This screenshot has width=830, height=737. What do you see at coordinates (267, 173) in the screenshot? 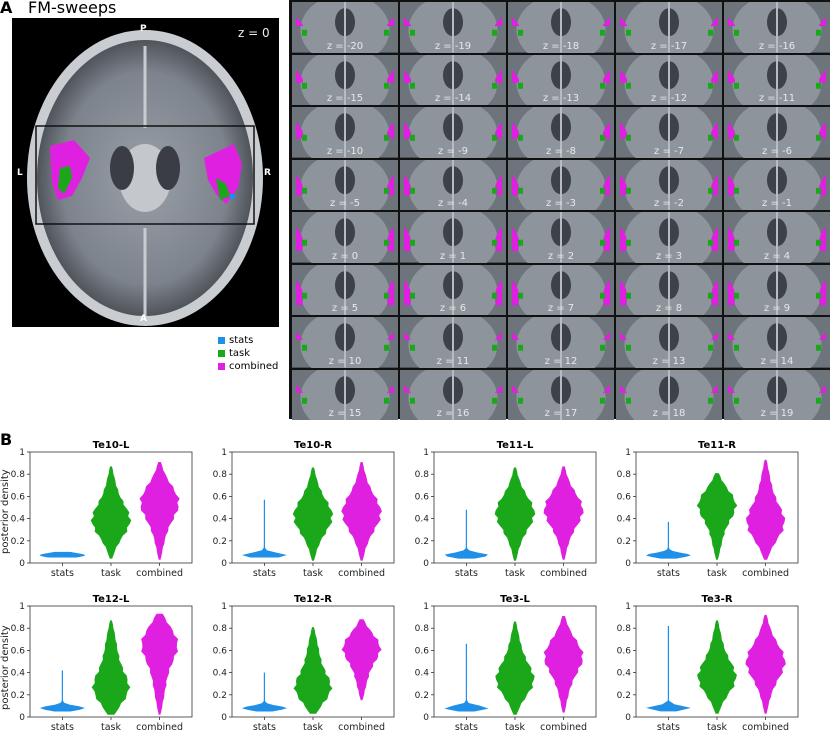
I see `orient-right-label: R` at bounding box center [267, 173].